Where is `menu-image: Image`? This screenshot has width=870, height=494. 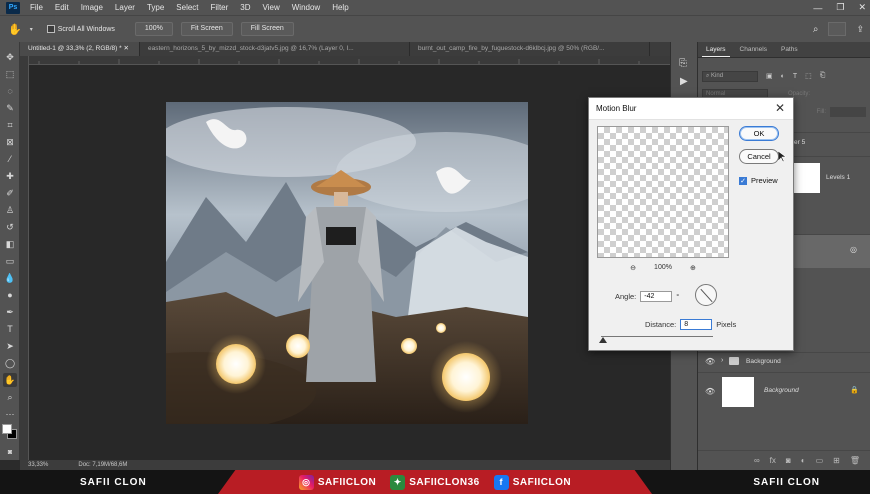 menu-image: Image is located at coordinates (92, 7).